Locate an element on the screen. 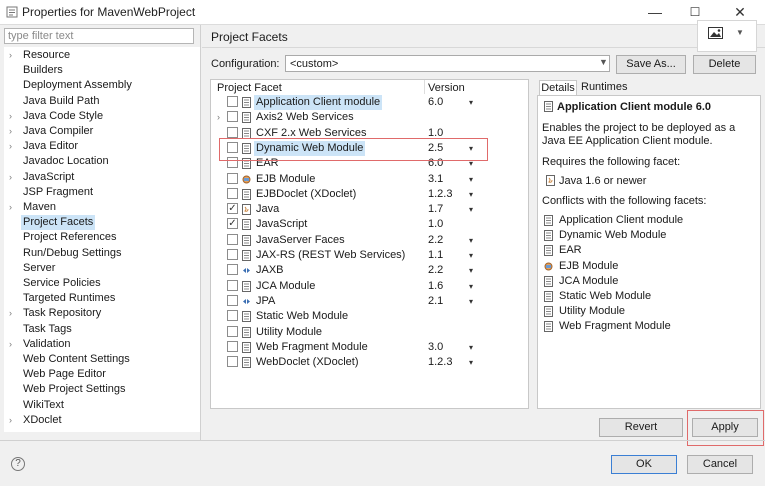 The image size is (765, 486). facet-row: Utility Module is located at coordinates (369, 332).